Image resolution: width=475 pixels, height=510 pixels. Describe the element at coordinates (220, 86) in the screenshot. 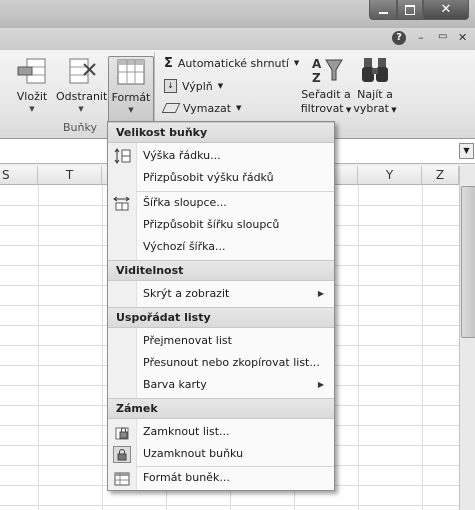

I see `fill-dropdown-icon: ▼` at that location.